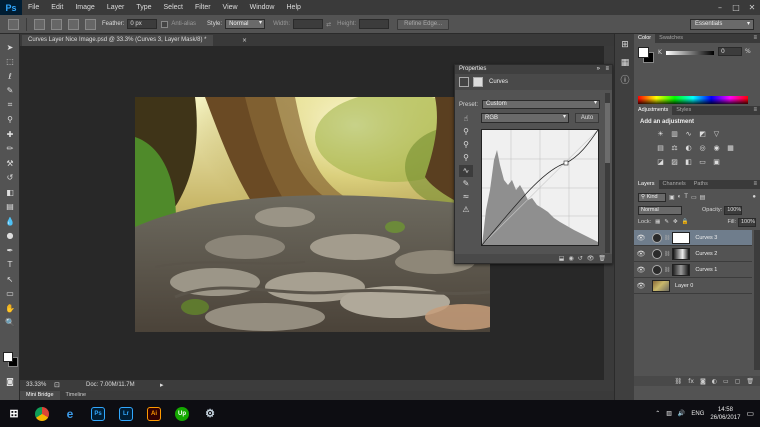 The image size is (760, 427). Describe the element at coordinates (675, 222) in the screenshot. I see `lock-position-icon: ✥` at that location.